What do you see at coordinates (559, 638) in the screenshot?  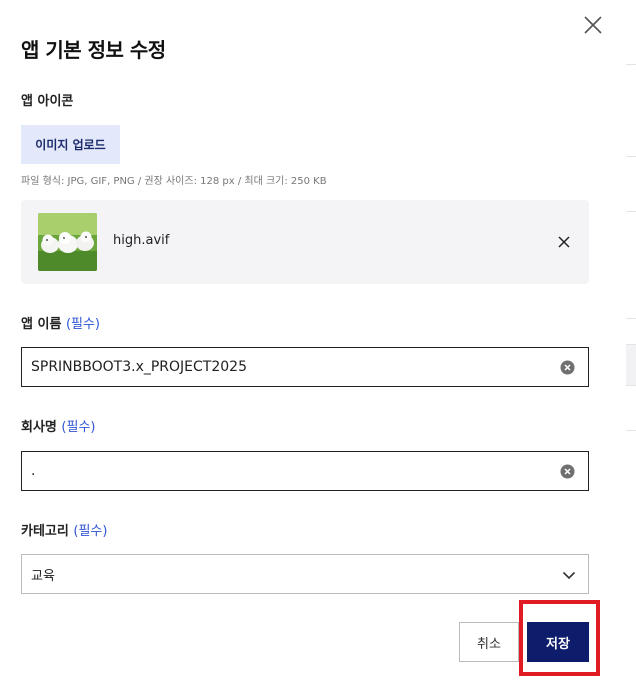 I see `save-button-highlight` at bounding box center [559, 638].